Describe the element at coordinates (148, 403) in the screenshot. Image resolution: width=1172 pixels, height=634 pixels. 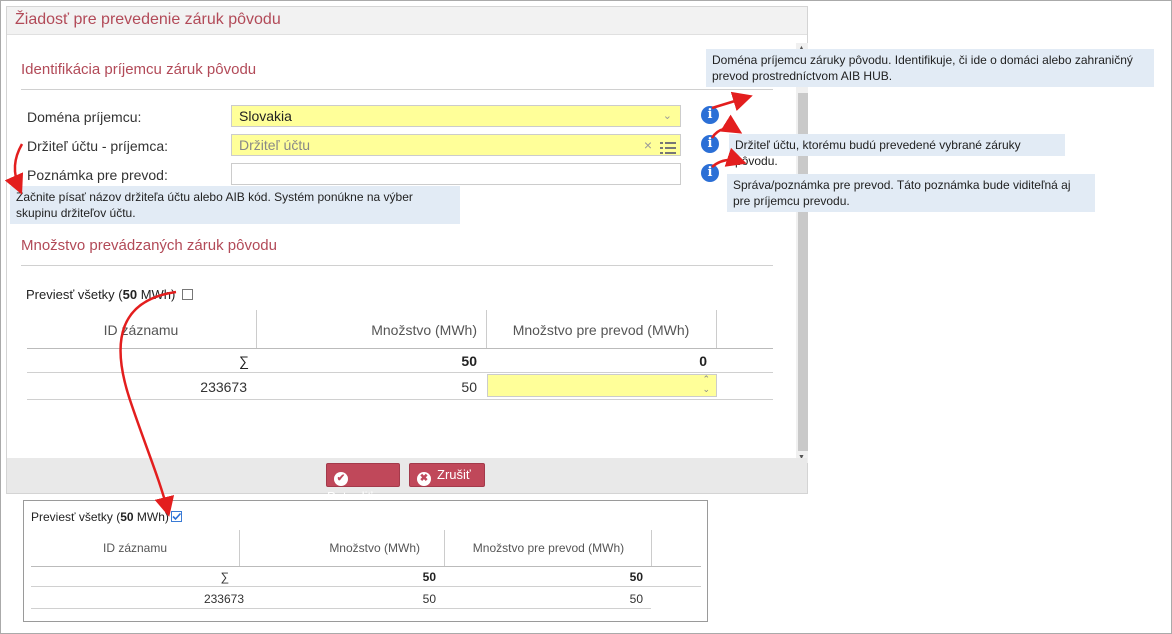
I see `arrow-checkbox` at that location.